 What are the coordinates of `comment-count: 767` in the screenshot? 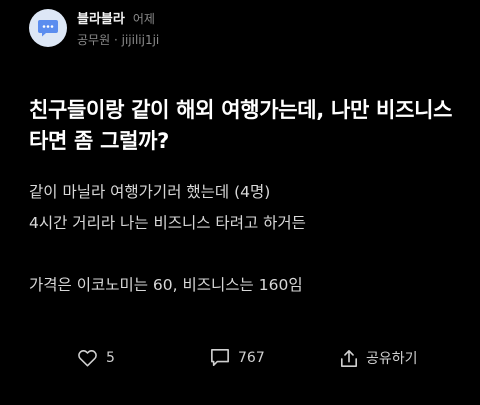 It's located at (251, 357).